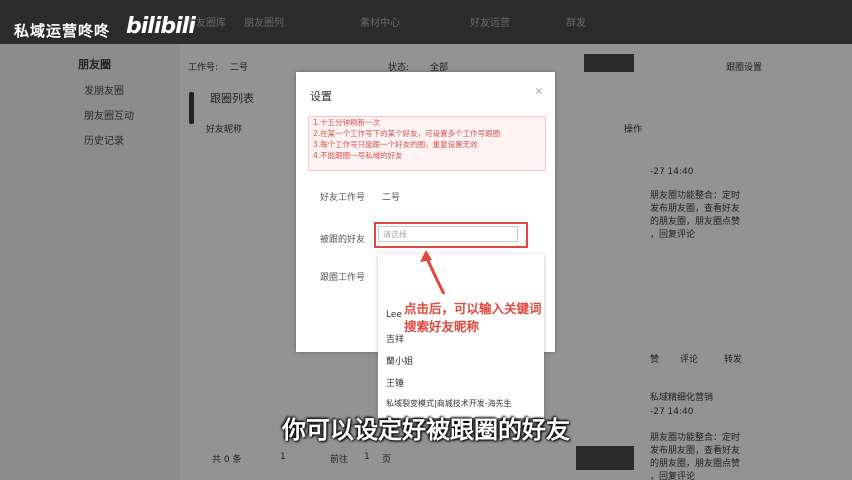  I want to click on dropdown-option: 蘭小姐, so click(399, 360).